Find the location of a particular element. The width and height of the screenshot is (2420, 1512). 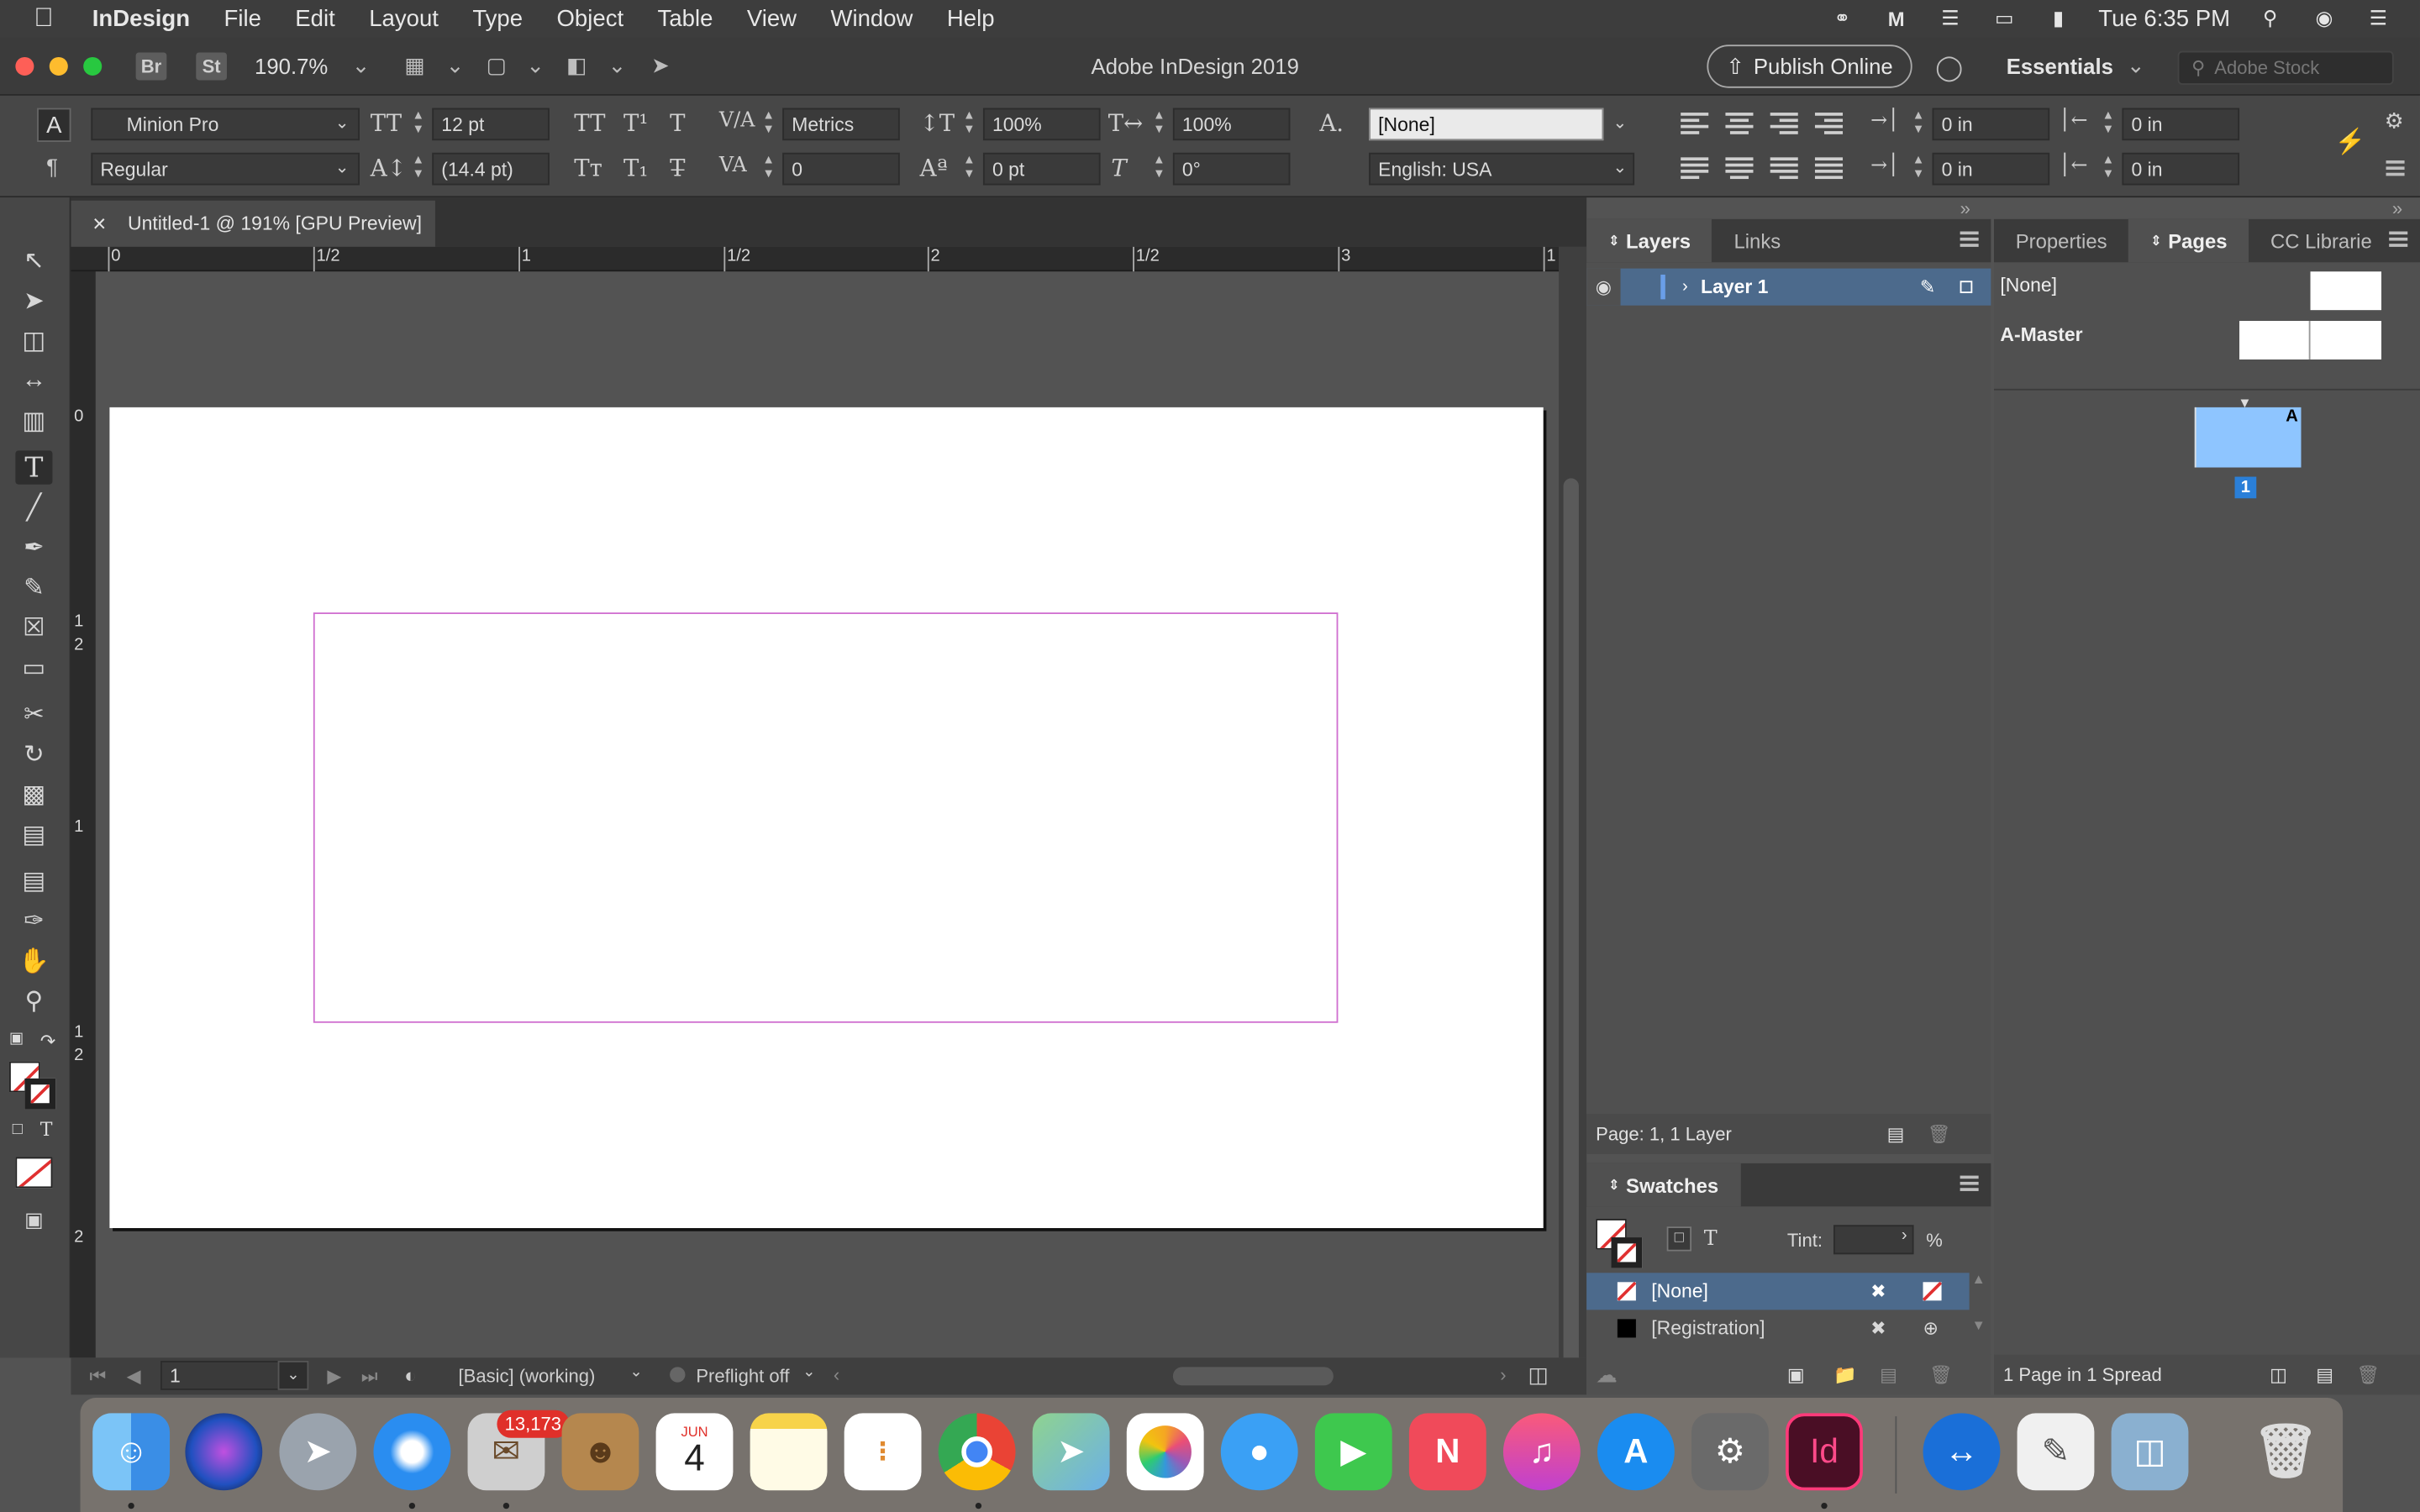

creative-cloud-icon: ⚭ is located at coordinates (1842, 17).